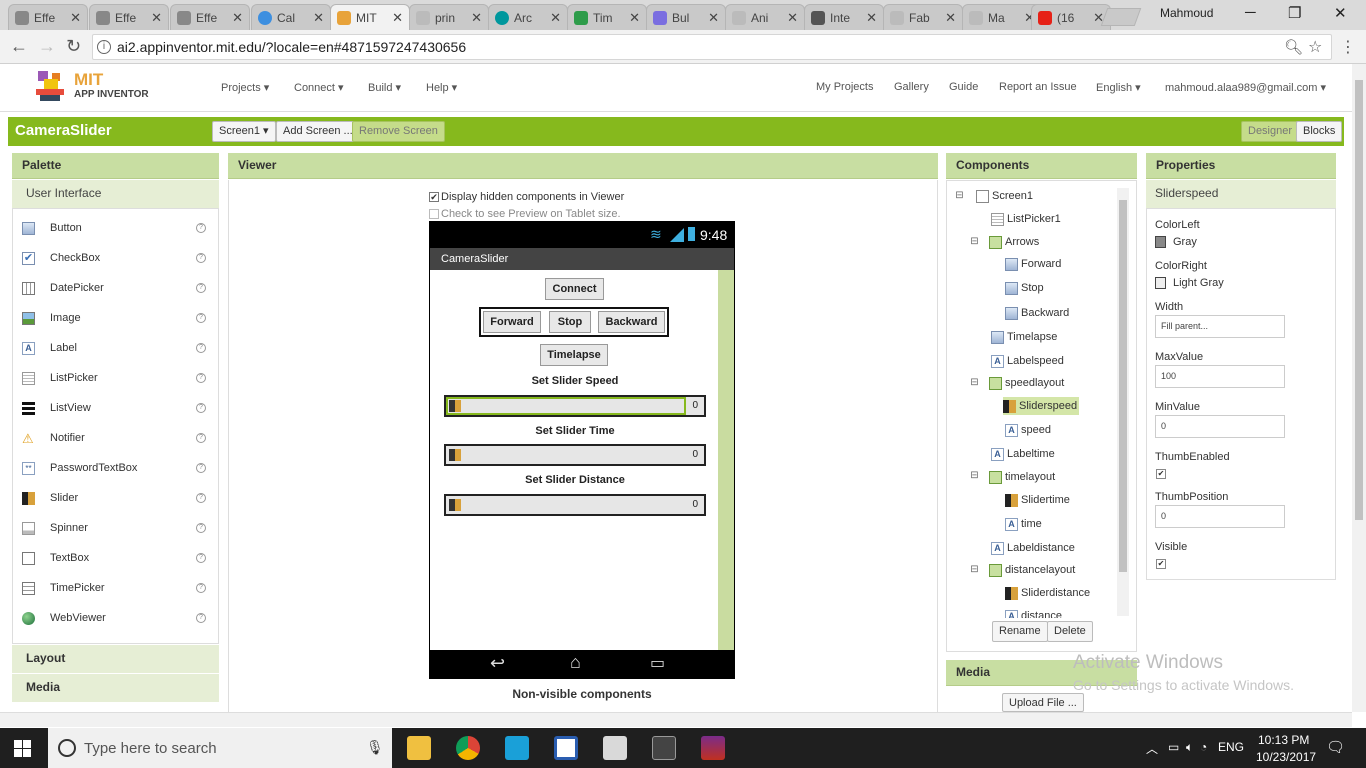 The image size is (1366, 768). What do you see at coordinates (1335, 747) in the screenshot?
I see `action-center-icon: 🗨︎` at bounding box center [1335, 747].